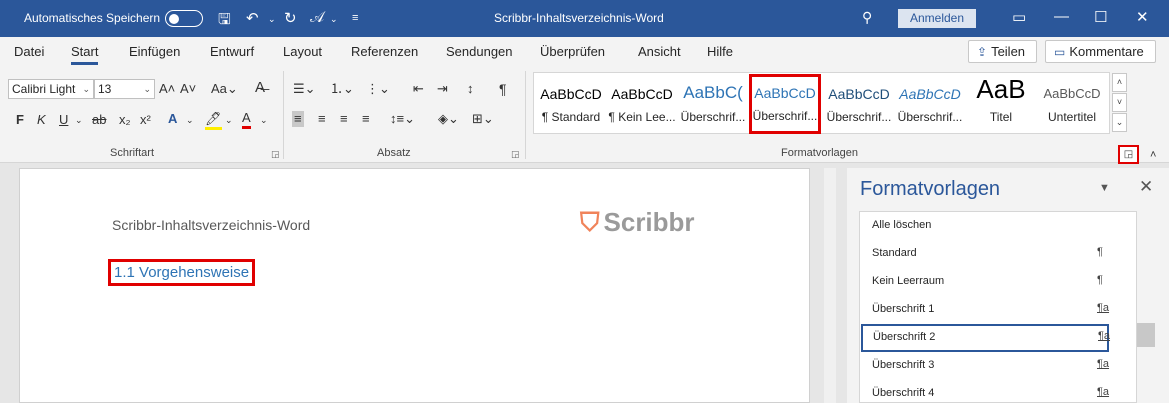 This screenshot has height=403, width=1169. Describe the element at coordinates (344, 119) in the screenshot. I see `align-right-icon: ≡` at that location.